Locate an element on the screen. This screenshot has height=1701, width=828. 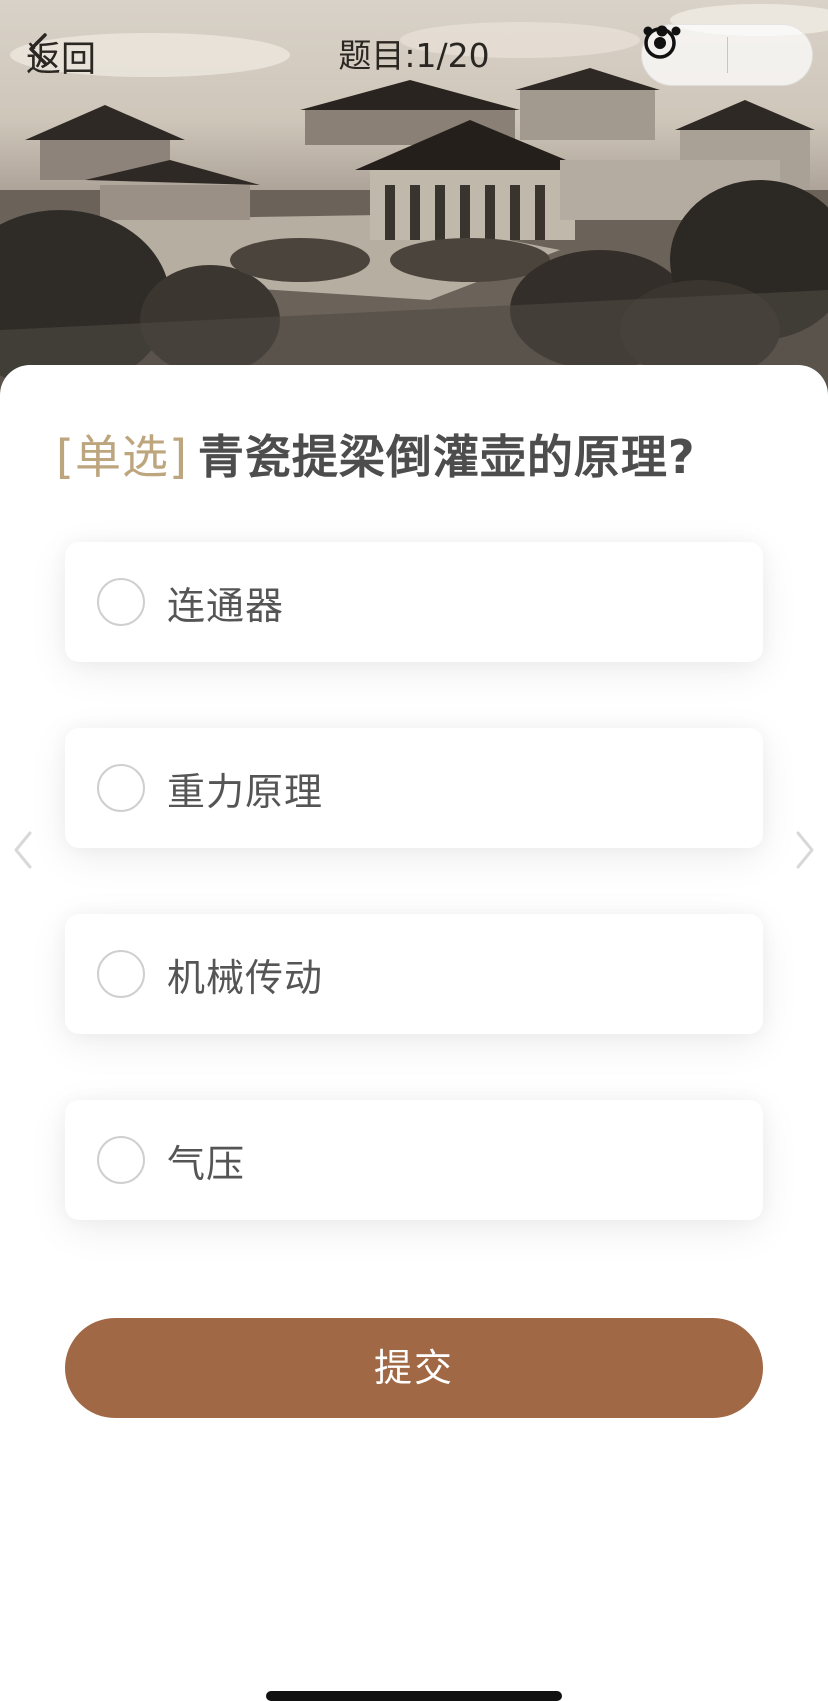
chevron-right-icon is located at coordinates (805, 850).